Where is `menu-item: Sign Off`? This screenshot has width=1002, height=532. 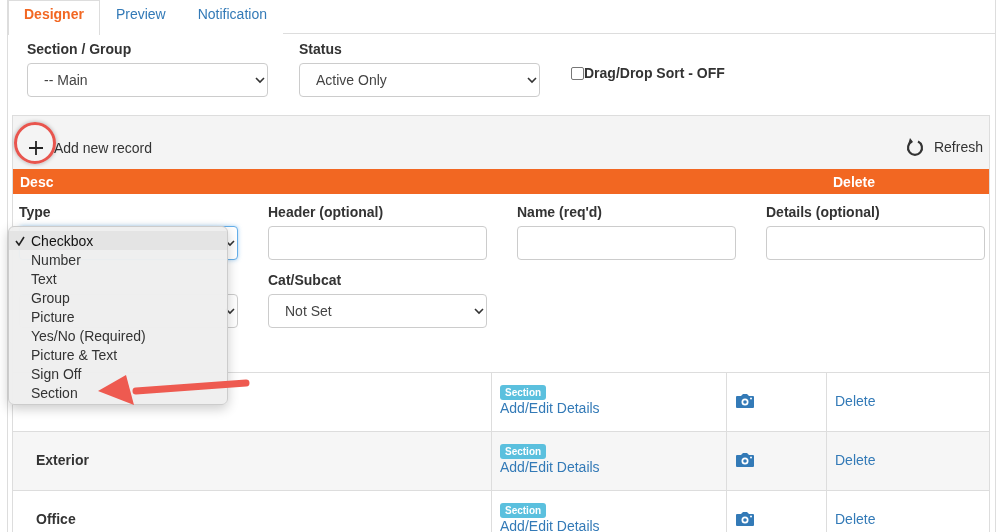 menu-item: Sign Off is located at coordinates (118, 373).